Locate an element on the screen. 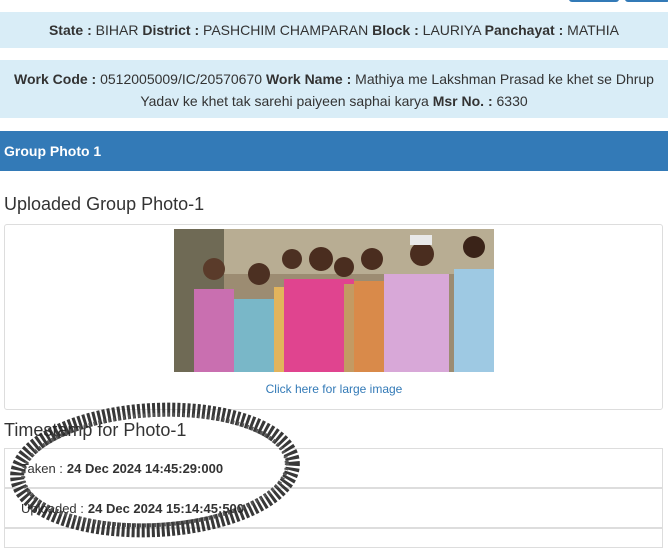  msr-value: 6330 is located at coordinates (512, 101).